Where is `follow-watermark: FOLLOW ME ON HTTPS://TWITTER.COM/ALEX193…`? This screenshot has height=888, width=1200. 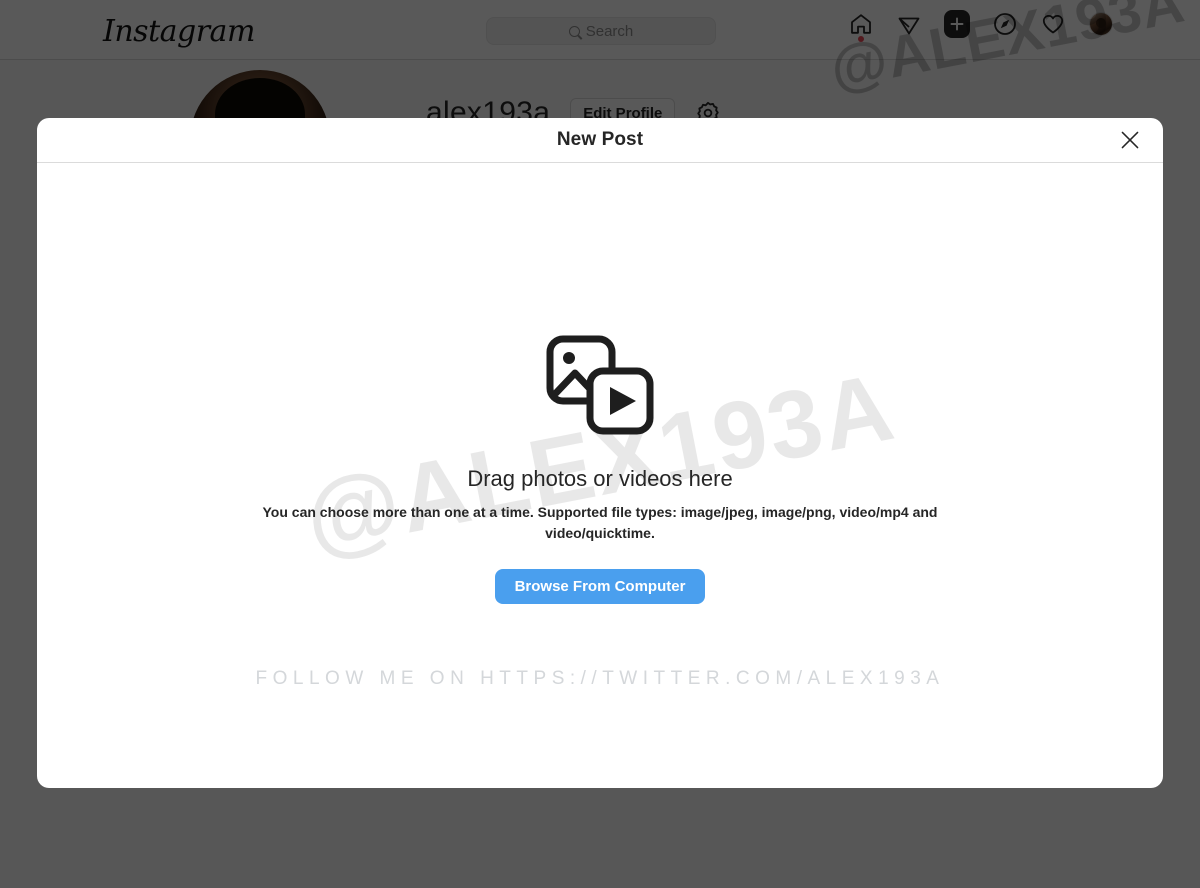 follow-watermark: FOLLOW ME ON HTTPS://TWITTER.COM/ALEX193… is located at coordinates (600, 678).